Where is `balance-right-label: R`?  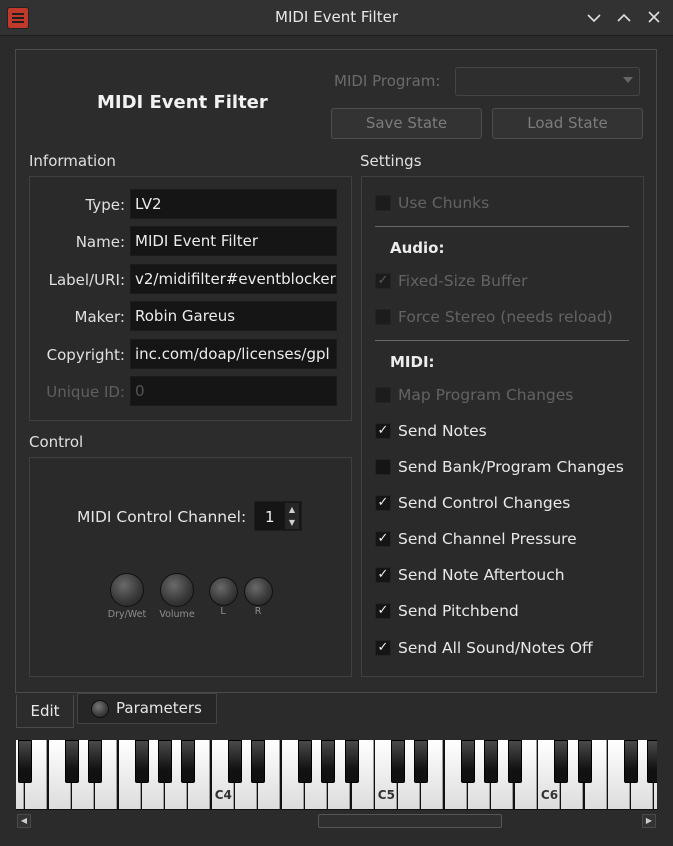
balance-right-label: R is located at coordinates (258, 611).